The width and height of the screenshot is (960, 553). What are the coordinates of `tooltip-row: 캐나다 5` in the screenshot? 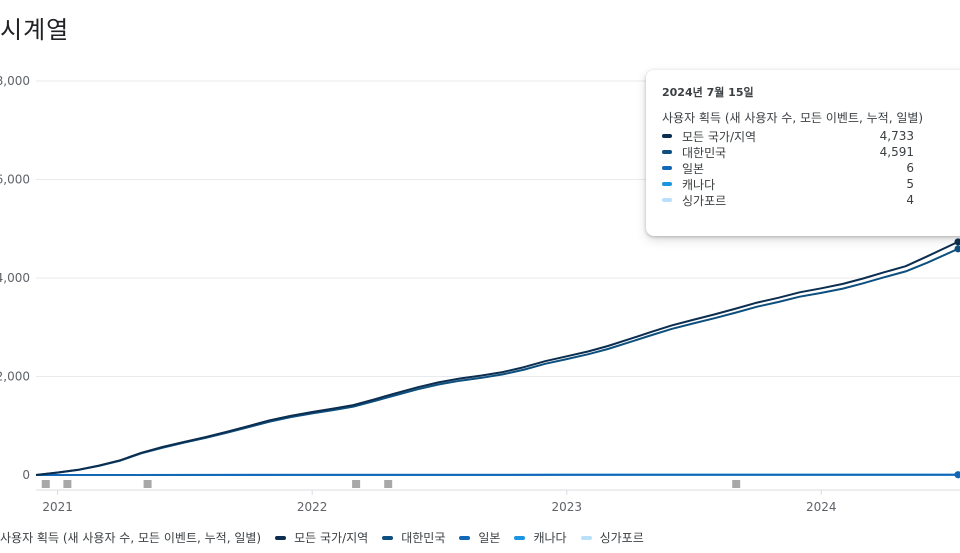 It's located at (788, 184).